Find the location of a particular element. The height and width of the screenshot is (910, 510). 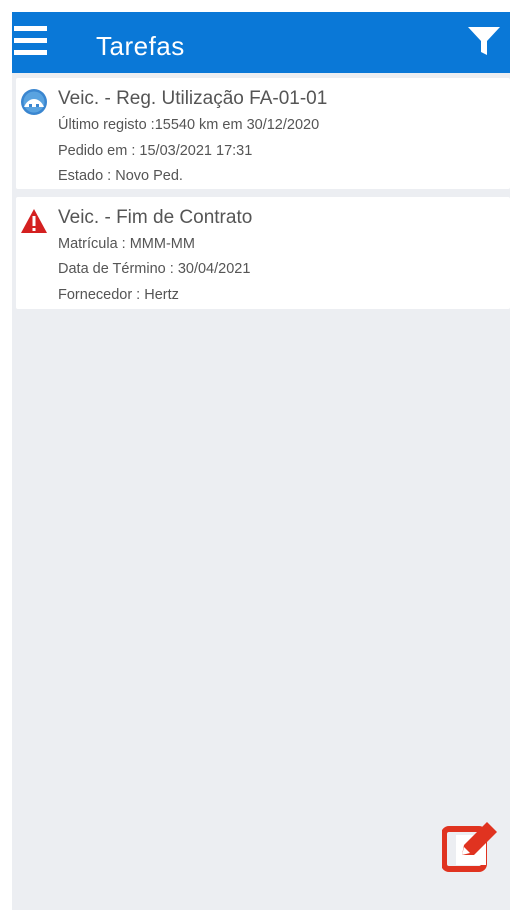

hamburger-menu-icon is located at coordinates (32, 42).